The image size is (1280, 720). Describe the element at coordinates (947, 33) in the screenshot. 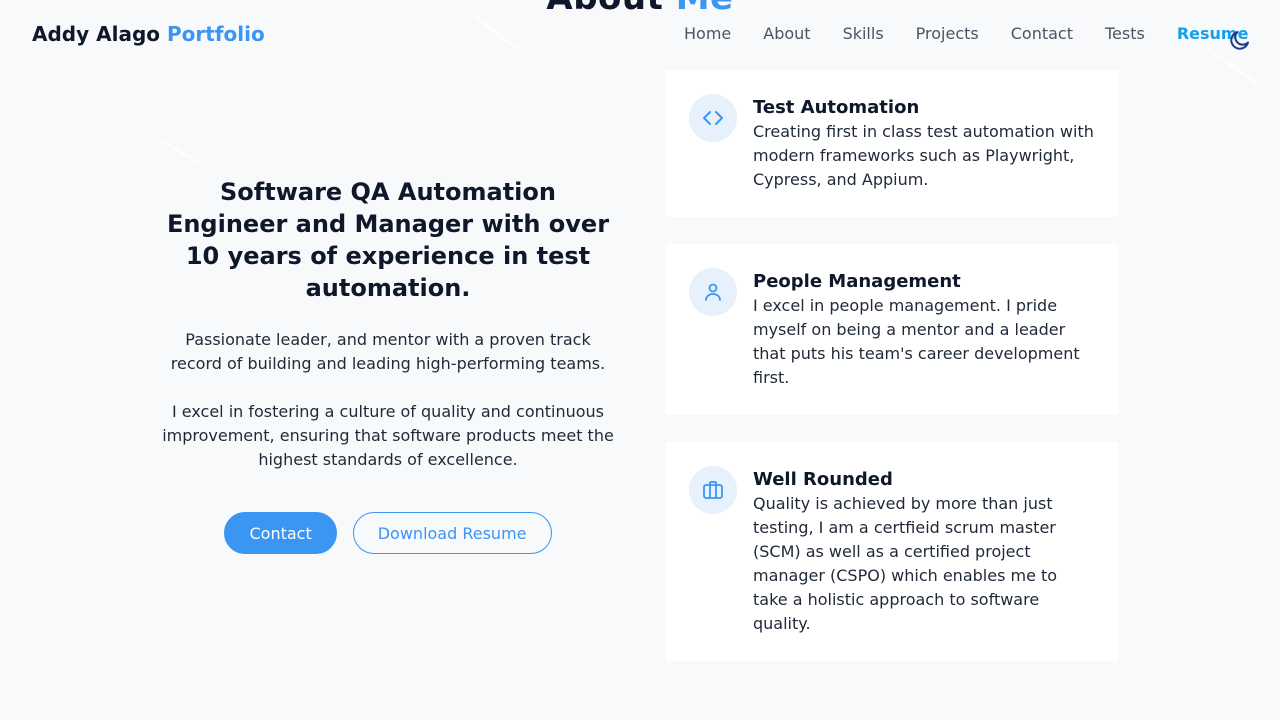

I see `nav-projects: Projects` at that location.